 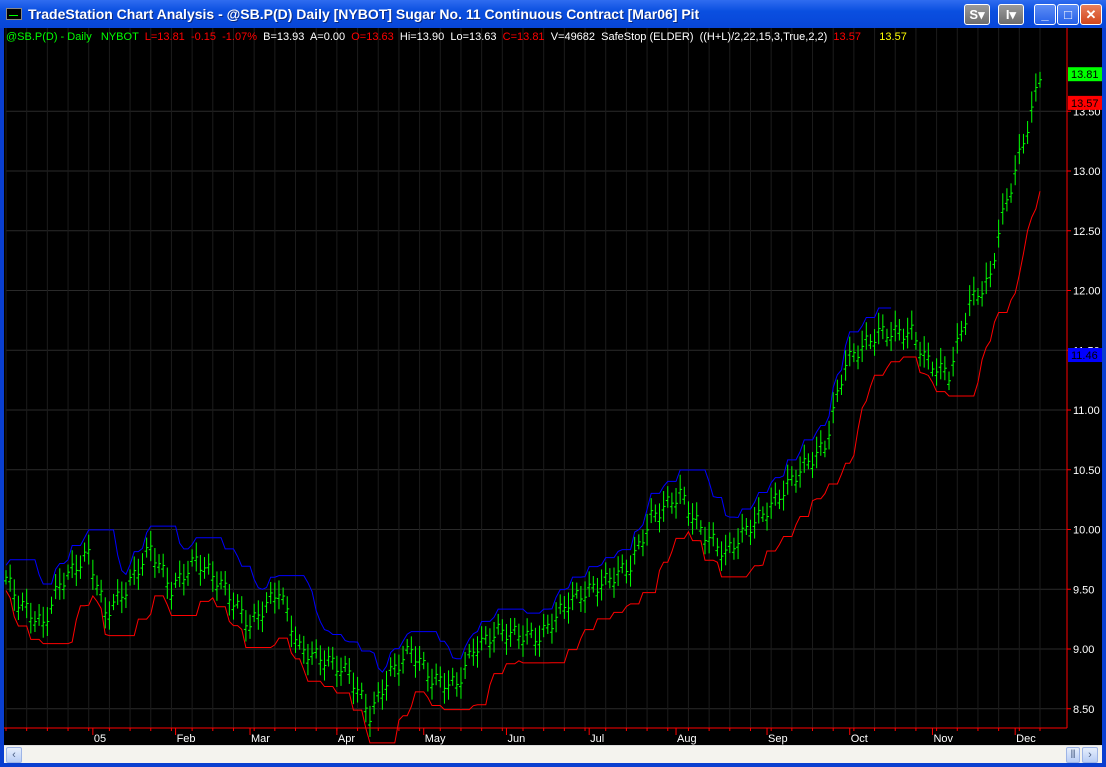 What do you see at coordinates (1087, 232) in the screenshot?
I see `price-tick-label: 12.50` at bounding box center [1087, 232].